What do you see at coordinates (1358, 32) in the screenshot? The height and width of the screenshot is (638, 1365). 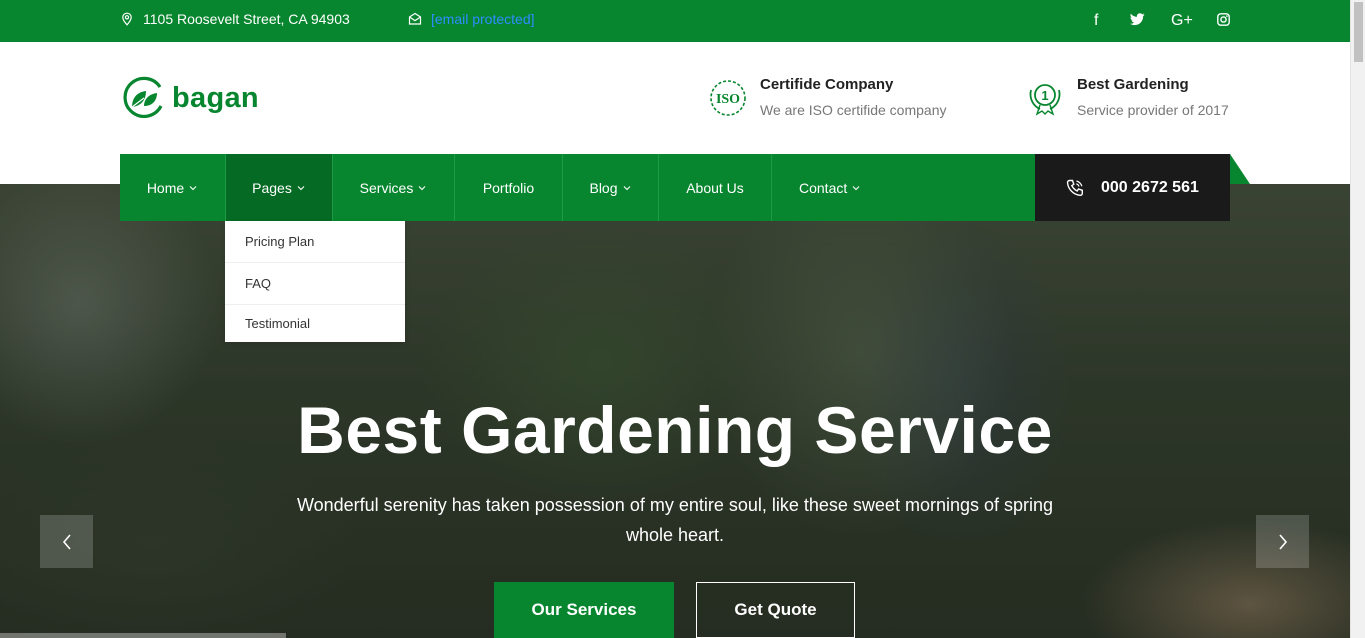 I see `scrollbar-thumb` at bounding box center [1358, 32].